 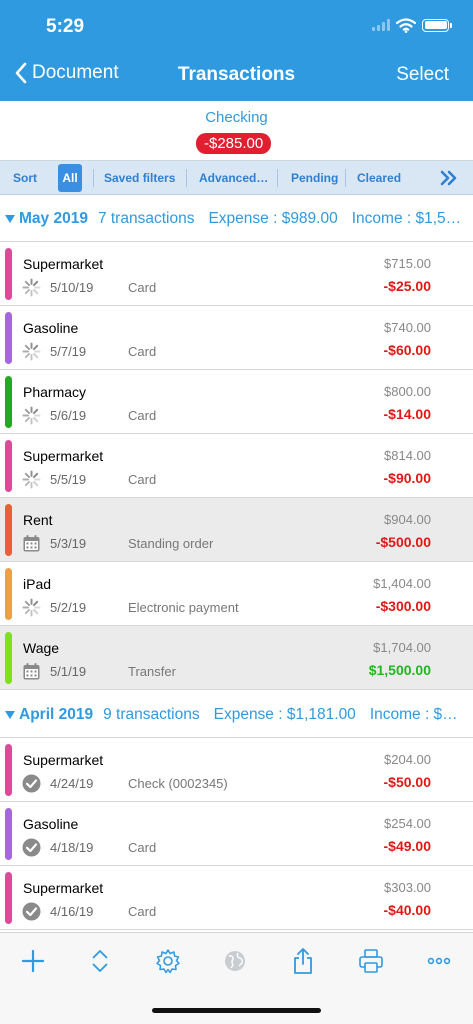 I want to click on transaction-amount: -$300.00, so click(x=403, y=606).